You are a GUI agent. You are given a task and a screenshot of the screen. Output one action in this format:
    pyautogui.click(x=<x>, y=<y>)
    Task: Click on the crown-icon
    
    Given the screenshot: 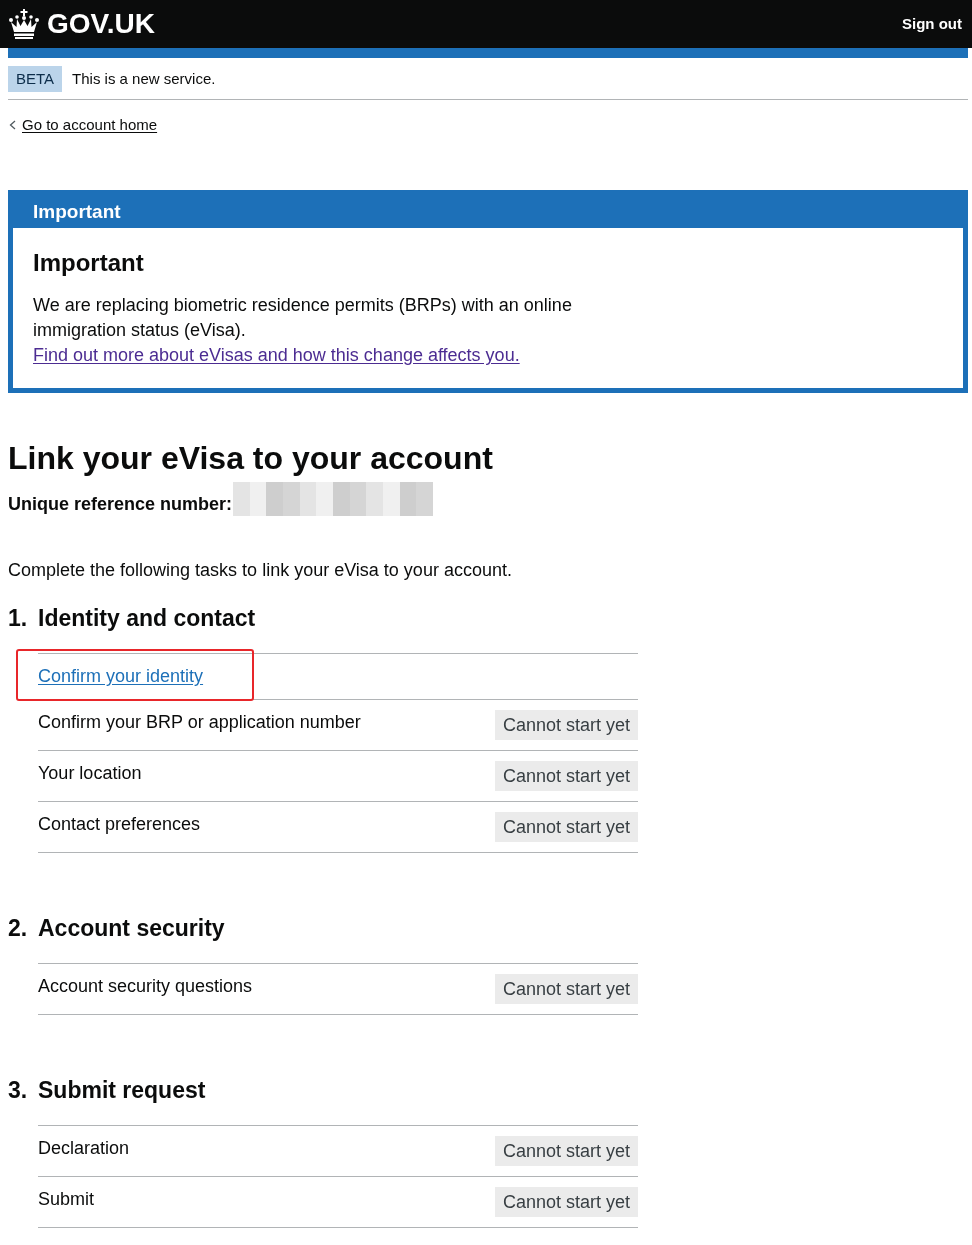 What is the action you would take?
    pyautogui.click(x=24, y=24)
    